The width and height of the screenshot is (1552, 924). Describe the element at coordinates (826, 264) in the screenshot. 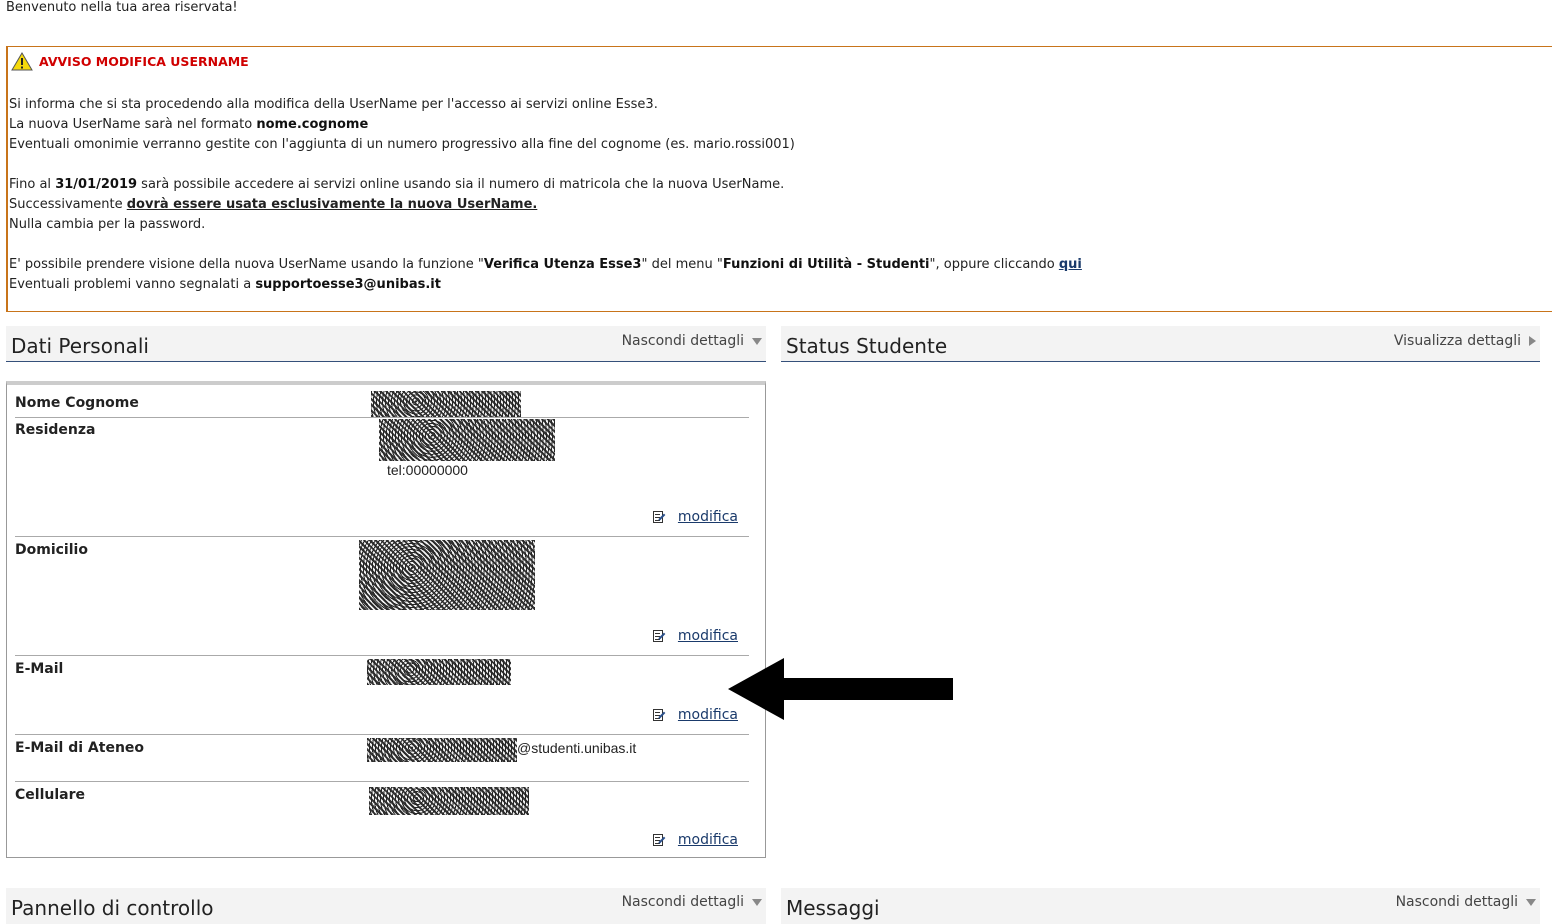

I see `menu-name: Funzioni di Utilità - Studenti` at that location.